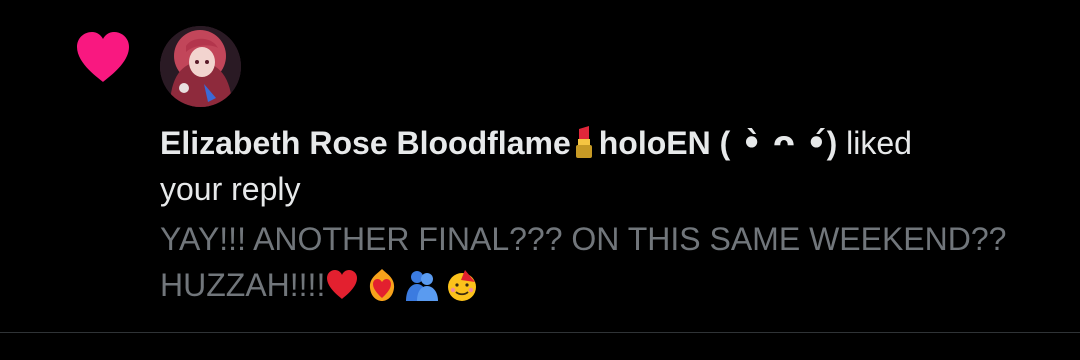  What do you see at coordinates (230, 189) in the screenshot?
I see `action-text-2: your reply` at bounding box center [230, 189].